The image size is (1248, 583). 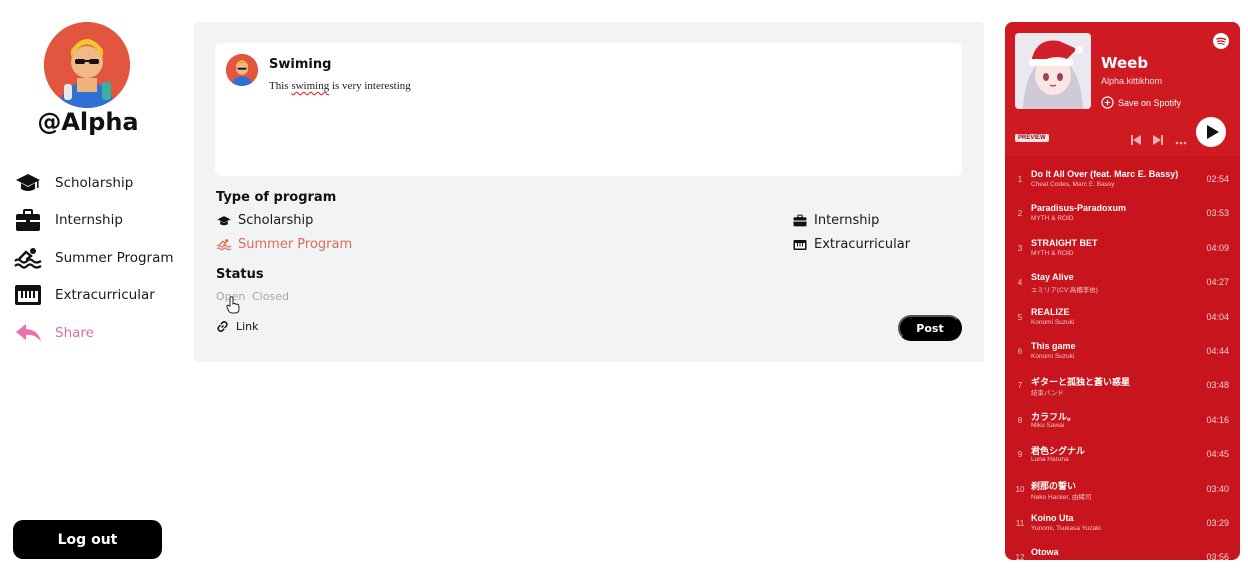 I want to click on playlist-title: Weeb, so click(x=1124, y=63).